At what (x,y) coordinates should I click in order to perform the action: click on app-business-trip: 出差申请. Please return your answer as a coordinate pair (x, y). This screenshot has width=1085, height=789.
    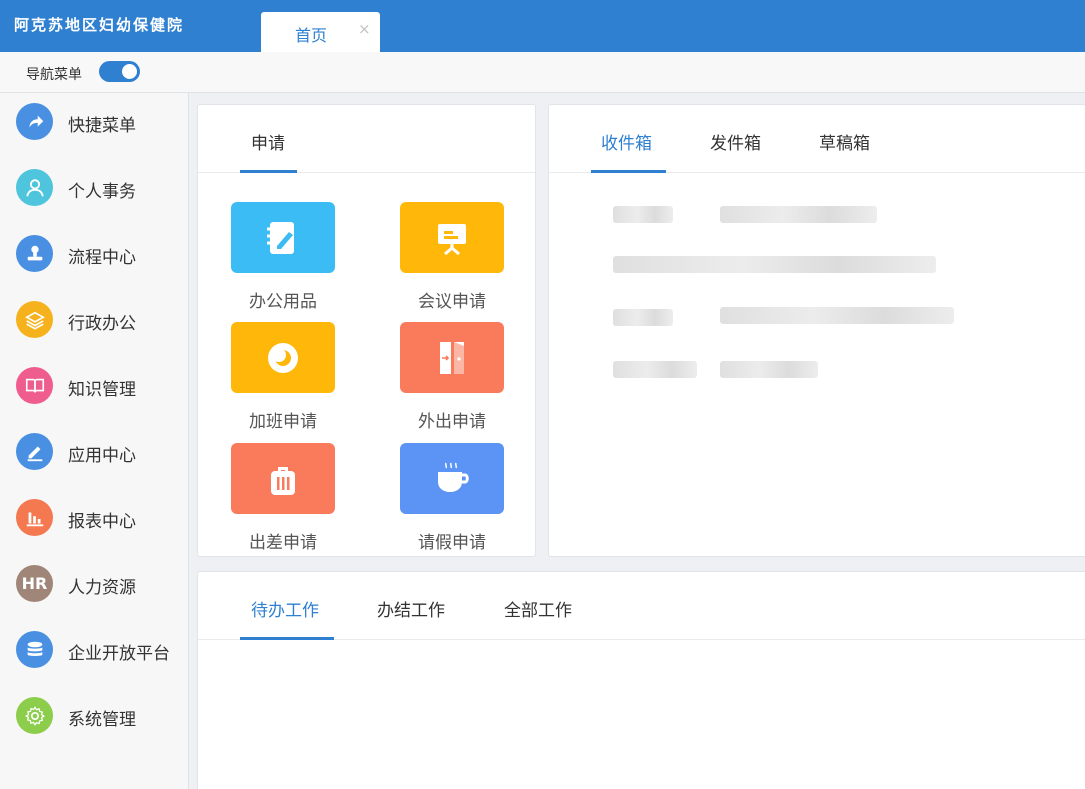
    Looking at the image, I should click on (282, 500).